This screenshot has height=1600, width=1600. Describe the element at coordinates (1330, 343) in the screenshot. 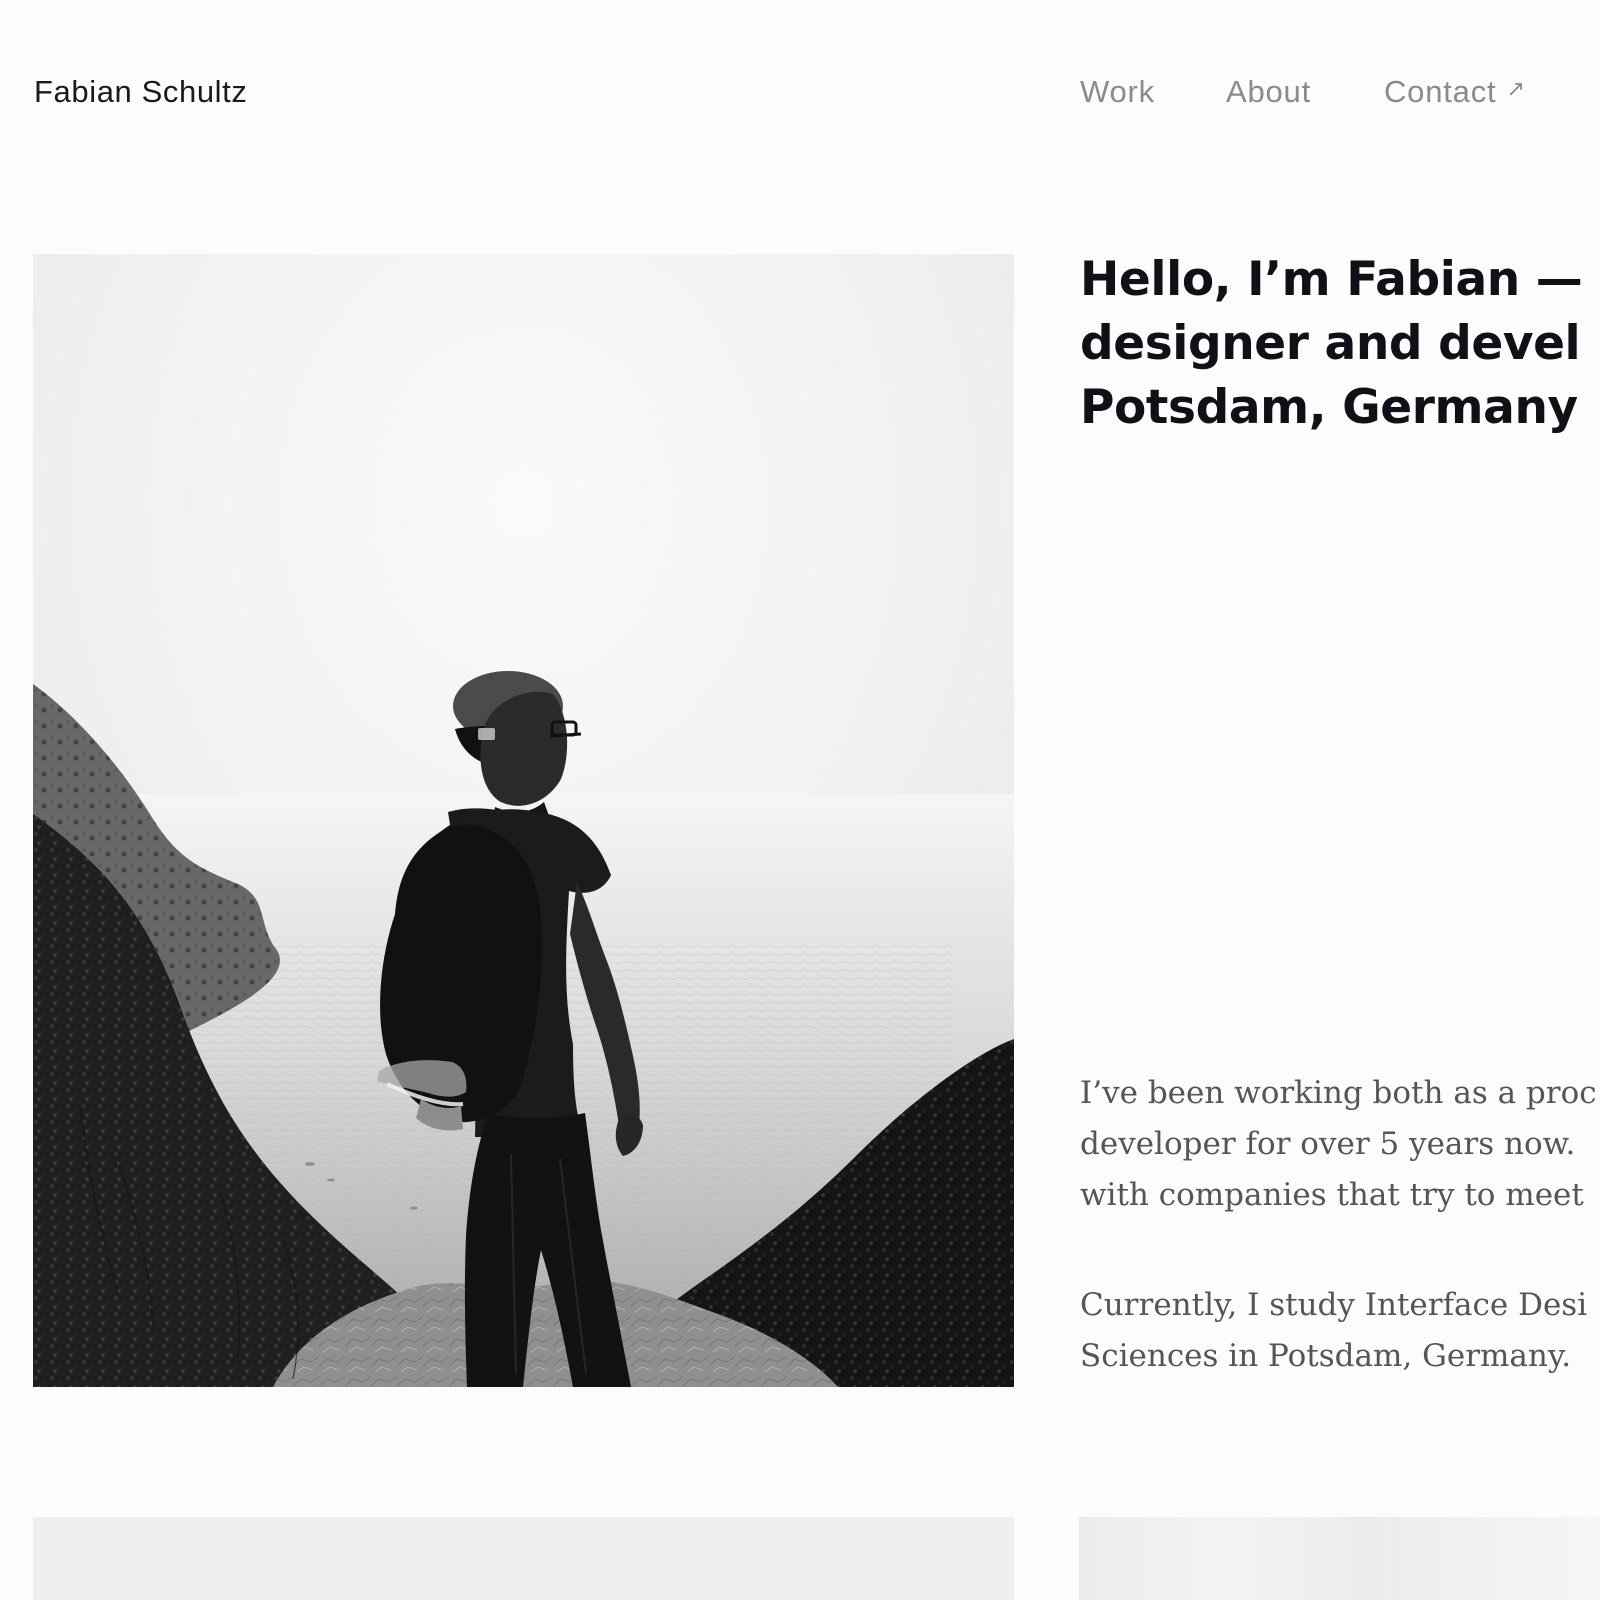

I see `headline-line: designer and devel` at that location.